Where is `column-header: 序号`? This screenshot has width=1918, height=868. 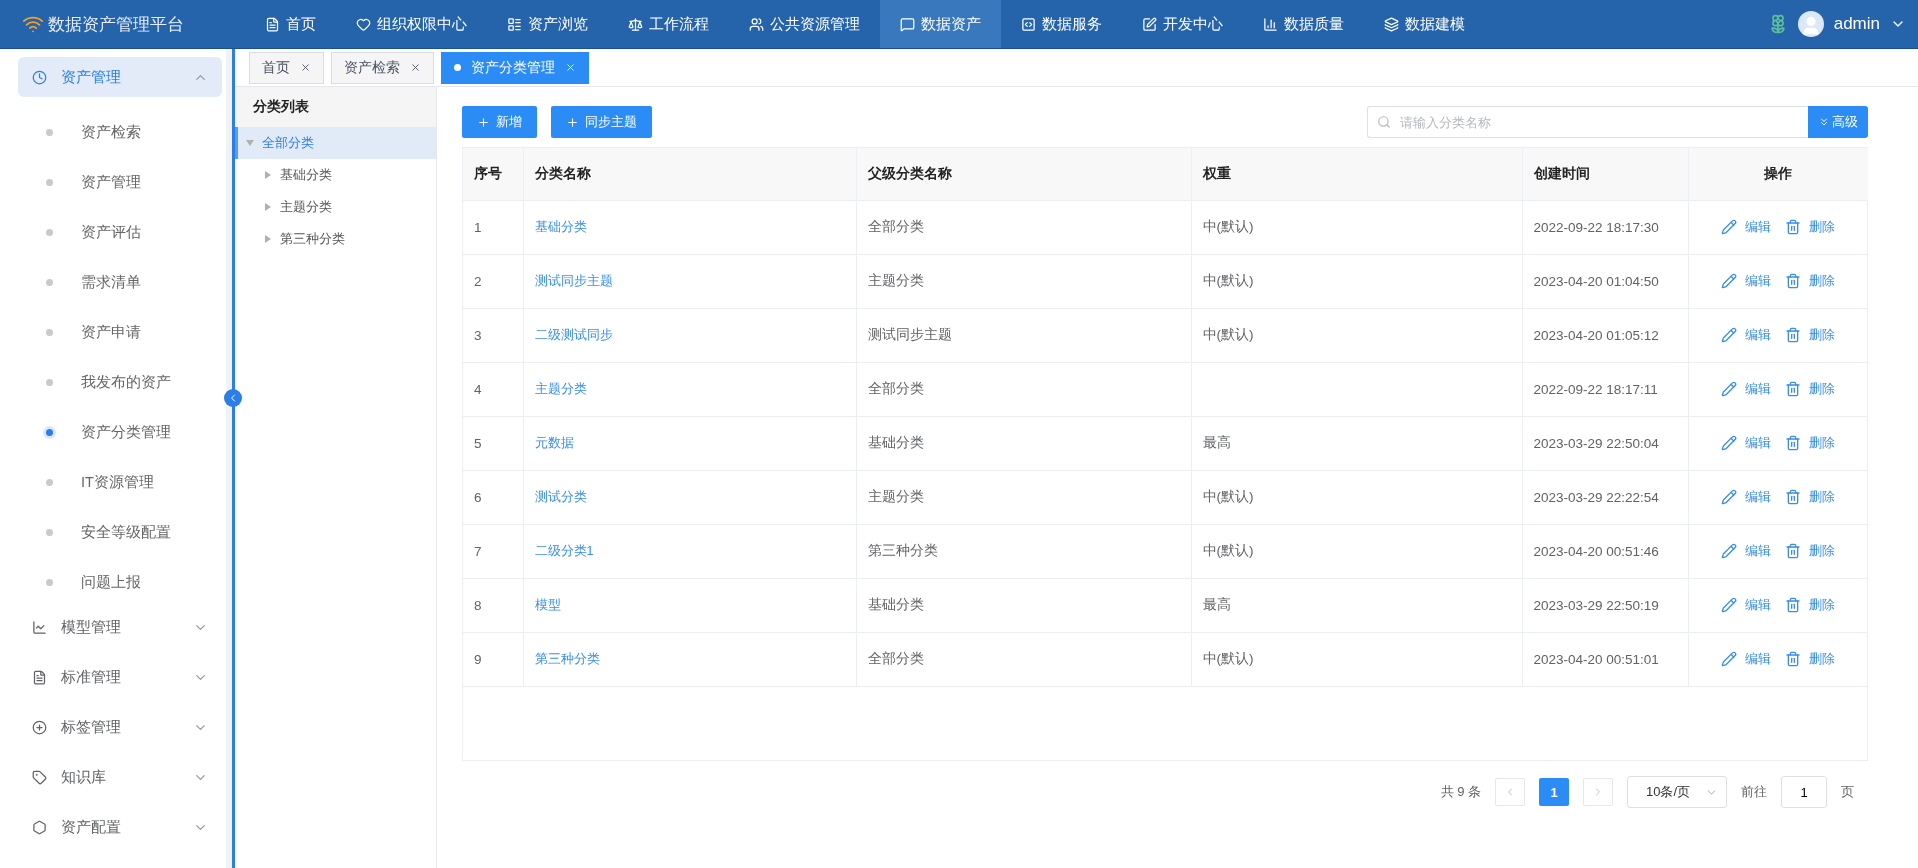
column-header: 序号 is located at coordinates (493, 174).